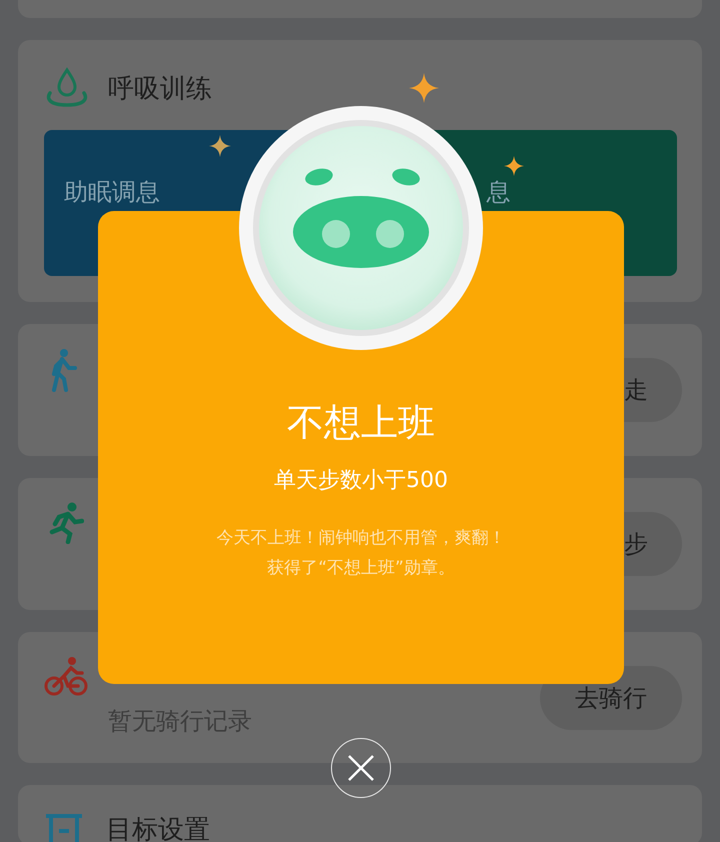 The height and width of the screenshot is (842, 720). What do you see at coordinates (498, 192) in the screenshot?
I see `option-label: 息` at bounding box center [498, 192].